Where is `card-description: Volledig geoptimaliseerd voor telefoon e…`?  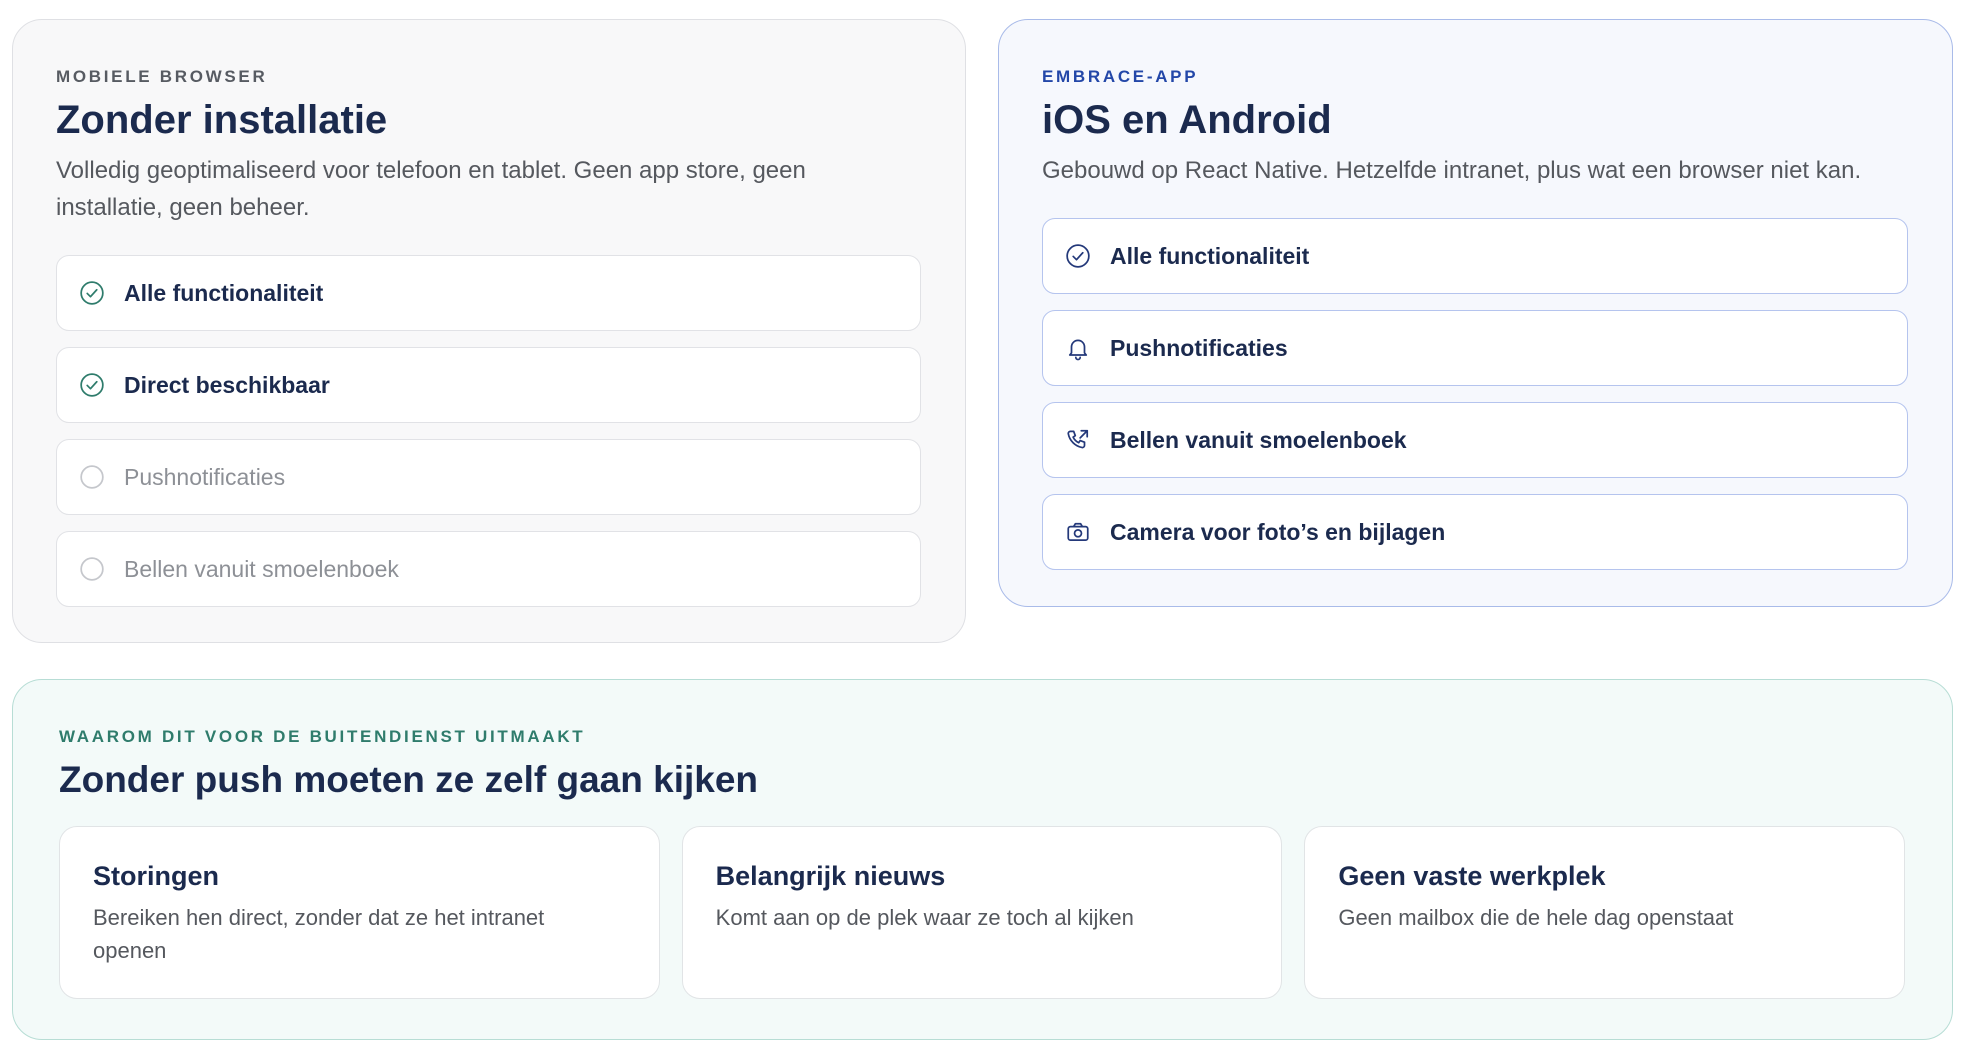
card-description: Volledig geoptimaliseerd voor telefoon e… is located at coordinates (431, 189).